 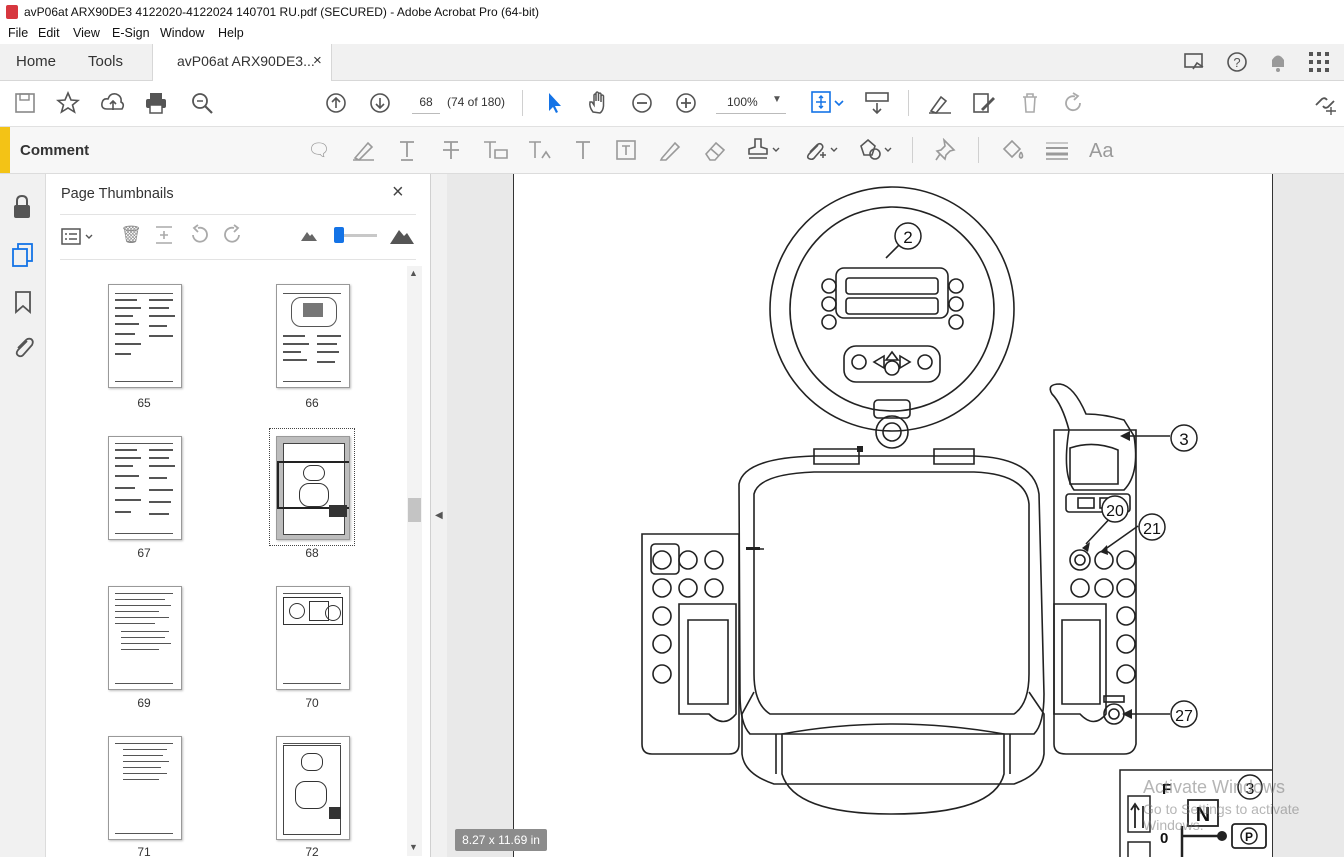 What do you see at coordinates (156, 103) in the screenshot?
I see `print-icon` at bounding box center [156, 103].